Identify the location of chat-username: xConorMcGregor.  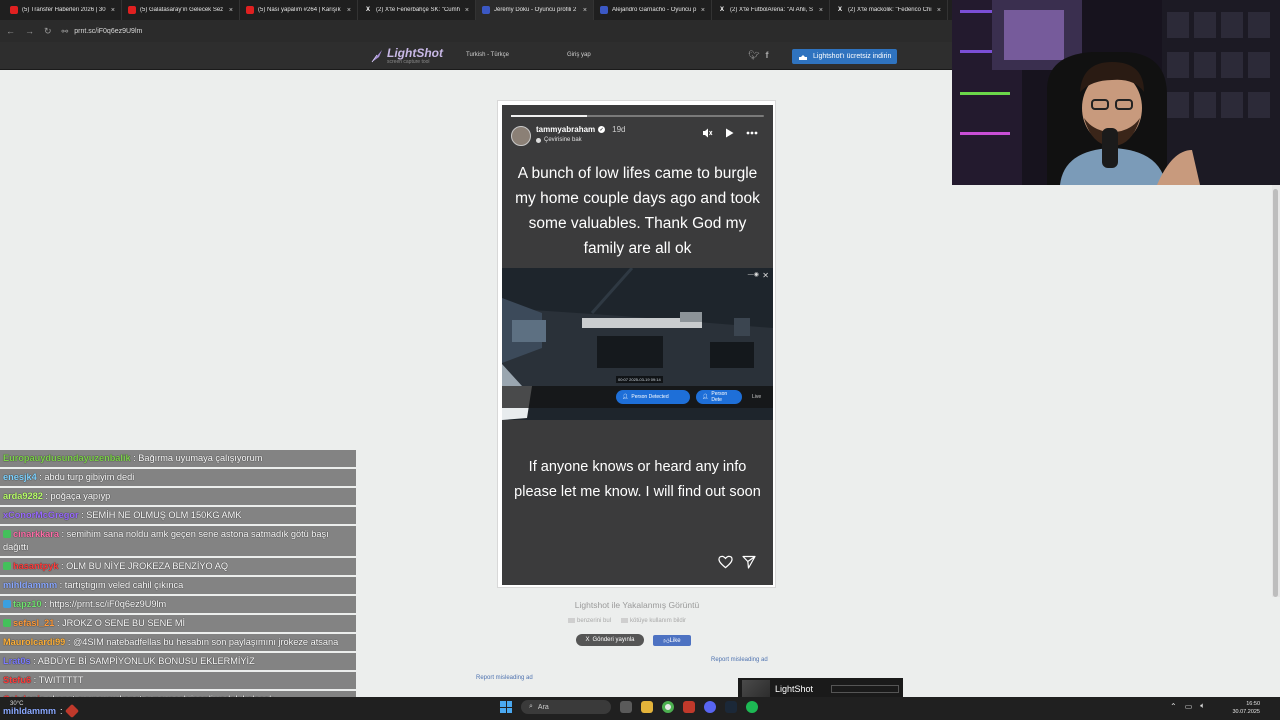
(41, 515).